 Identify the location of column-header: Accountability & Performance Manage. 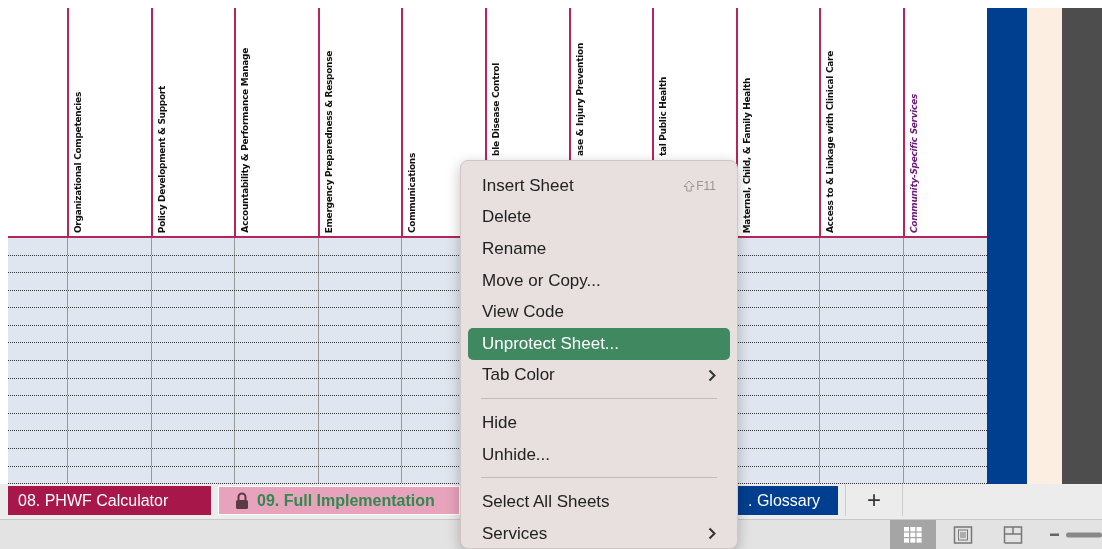
(245, 140).